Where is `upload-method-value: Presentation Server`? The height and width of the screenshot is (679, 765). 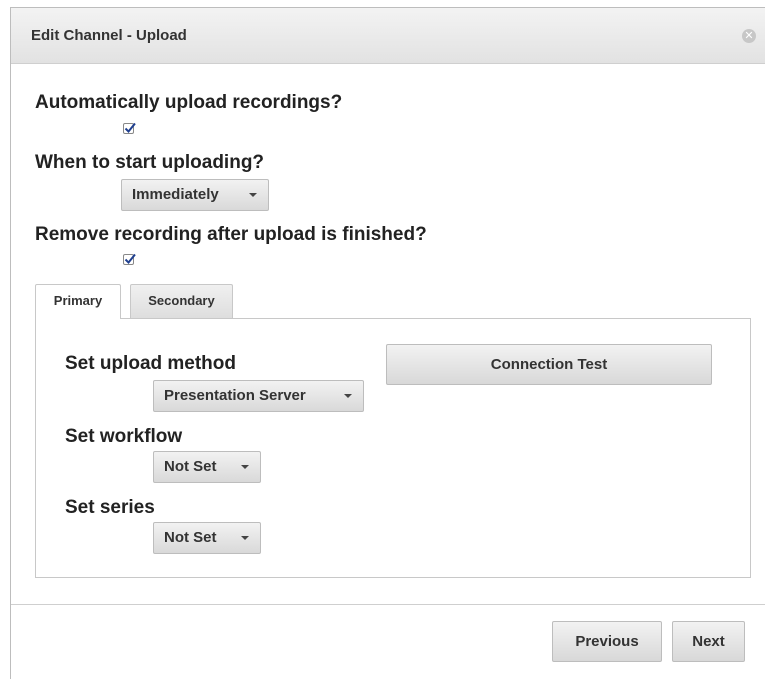
upload-method-value: Presentation Server is located at coordinates (235, 395).